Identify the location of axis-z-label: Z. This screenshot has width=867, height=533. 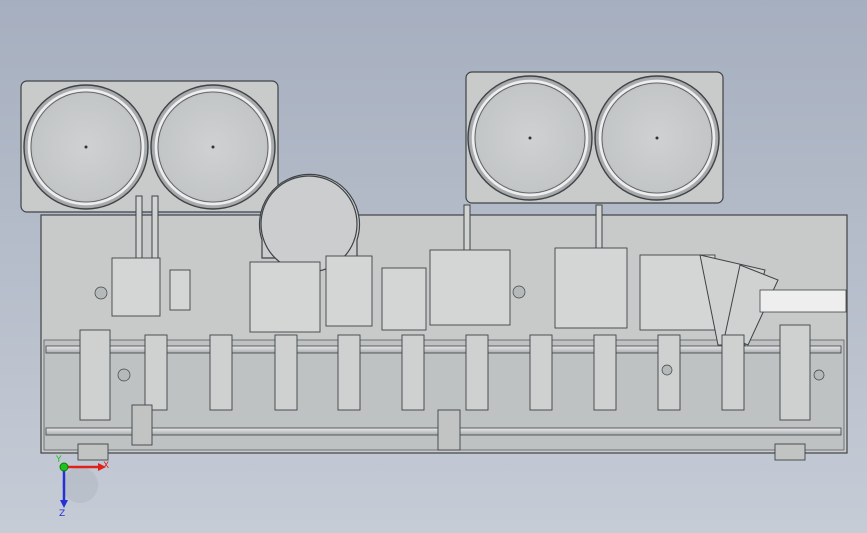
(62, 514).